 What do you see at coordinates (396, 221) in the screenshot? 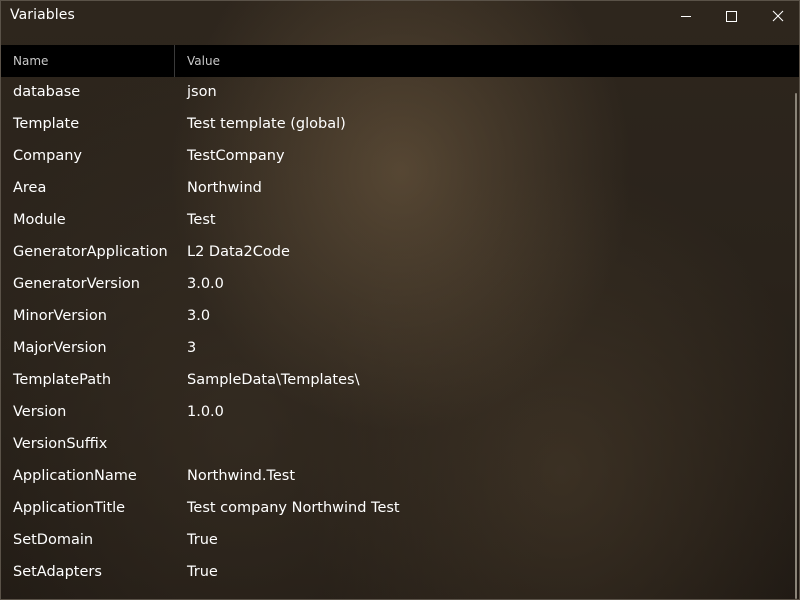
I see `table-row: Module Test` at bounding box center [396, 221].